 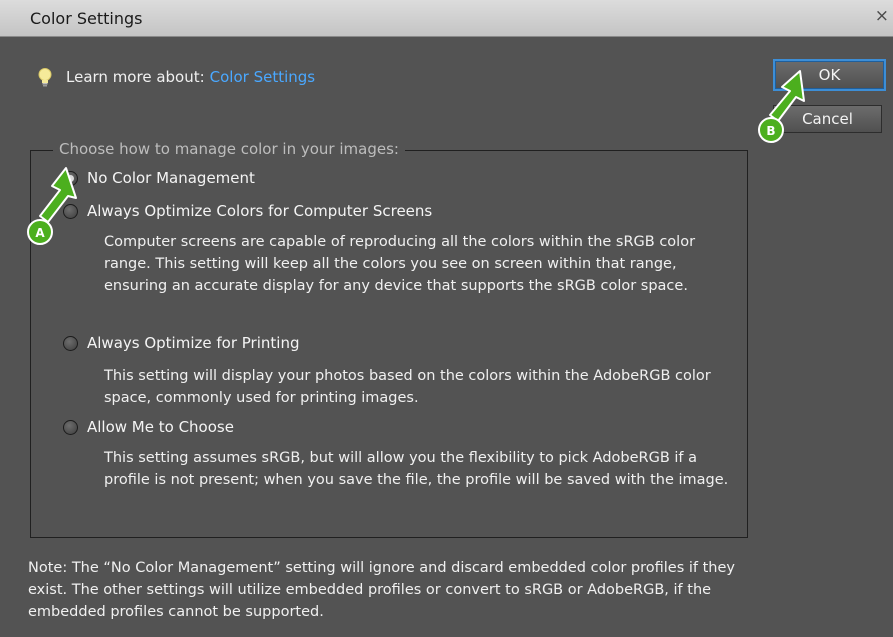 What do you see at coordinates (770, 131) in the screenshot?
I see `callout-letter-b: B` at bounding box center [770, 131].